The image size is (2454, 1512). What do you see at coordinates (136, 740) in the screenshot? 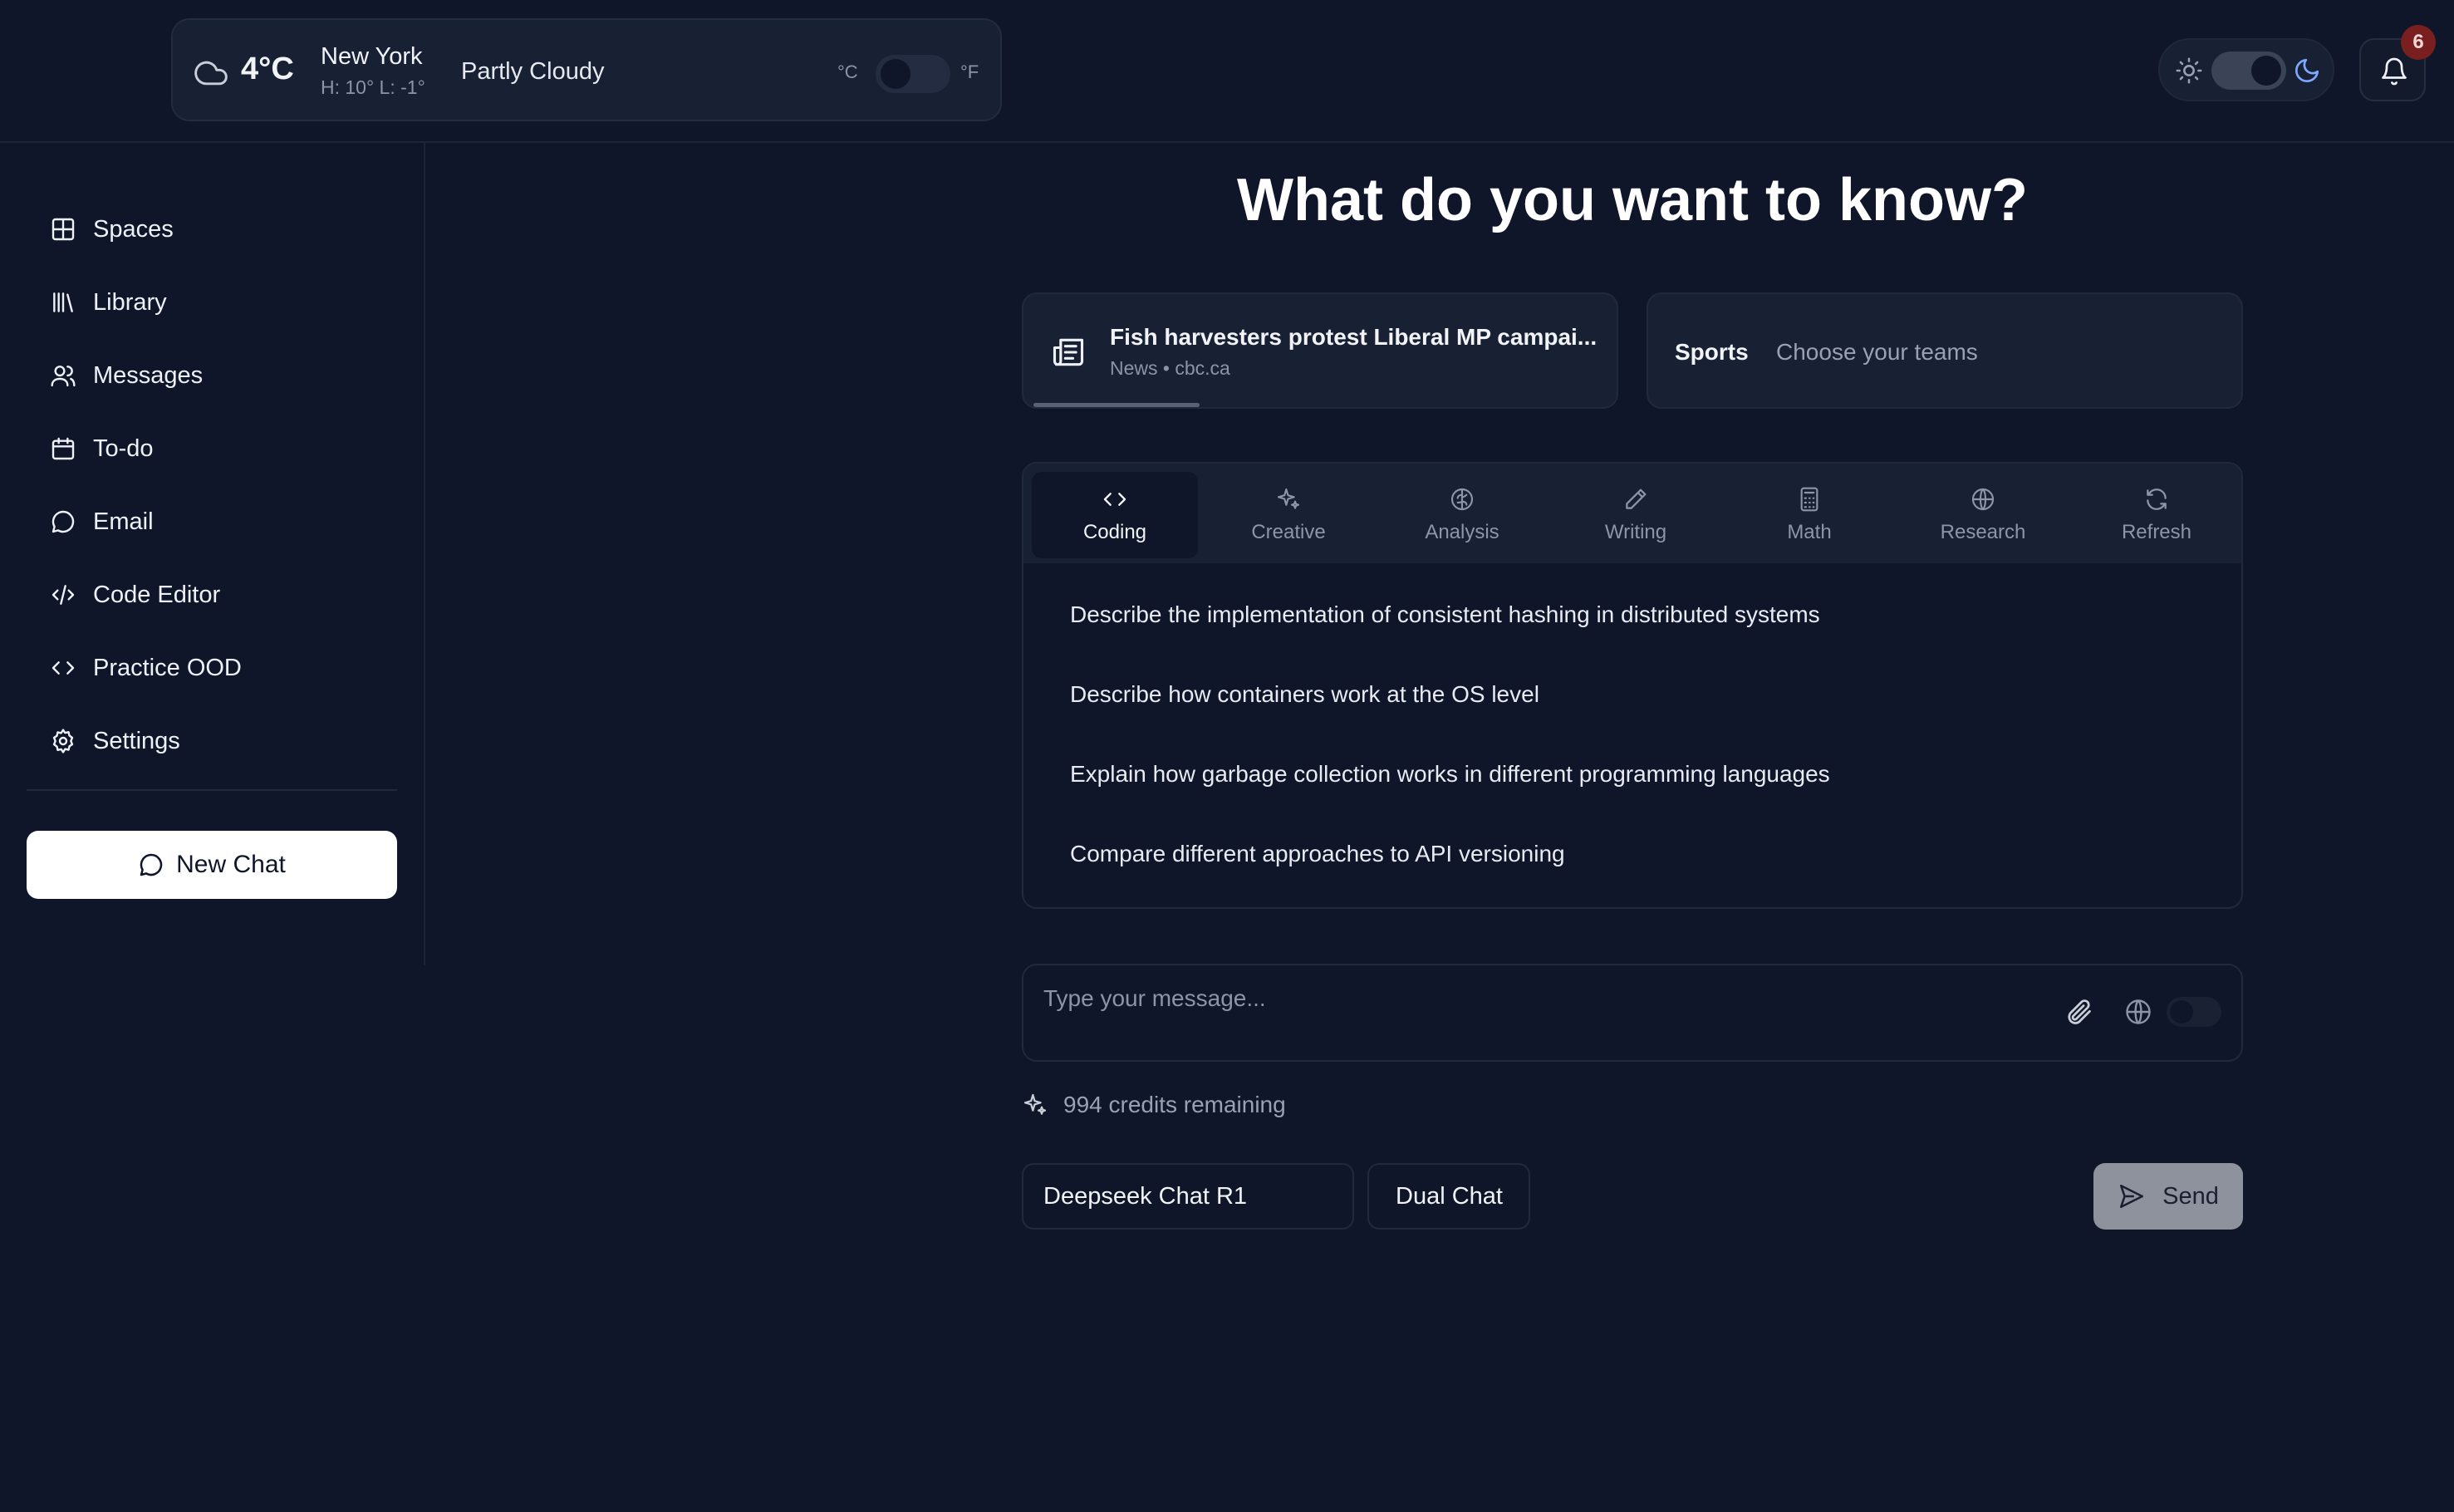
I see `sidebar-item-label: Settings` at bounding box center [136, 740].